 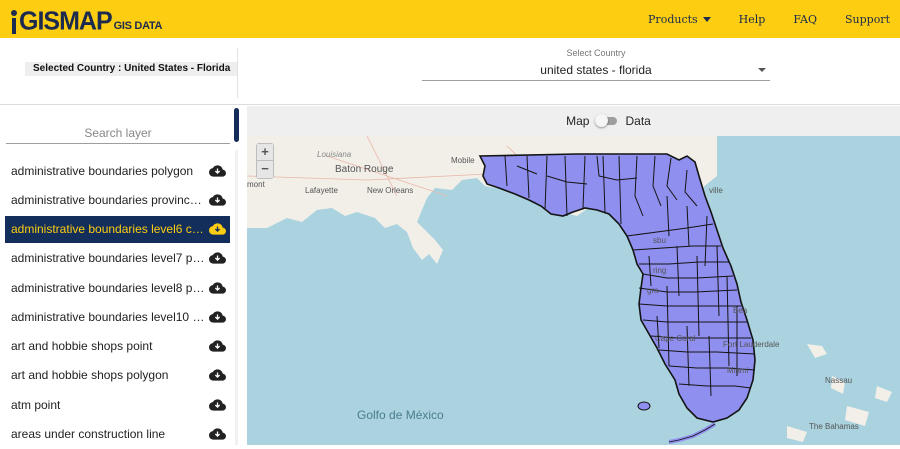 What do you see at coordinates (334, 154) in the screenshot?
I see `map-label-louisiana: Louisiana` at bounding box center [334, 154].